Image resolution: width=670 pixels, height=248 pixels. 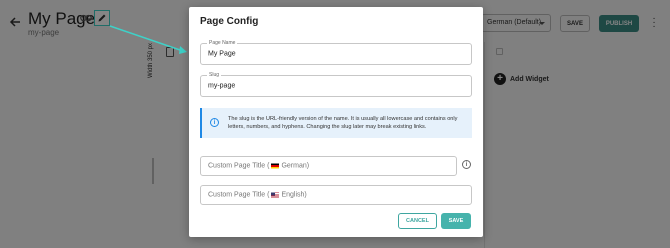 What do you see at coordinates (328, 166) in the screenshot?
I see `custom-title-german-field: Custom Page Title ( German)` at bounding box center [328, 166].